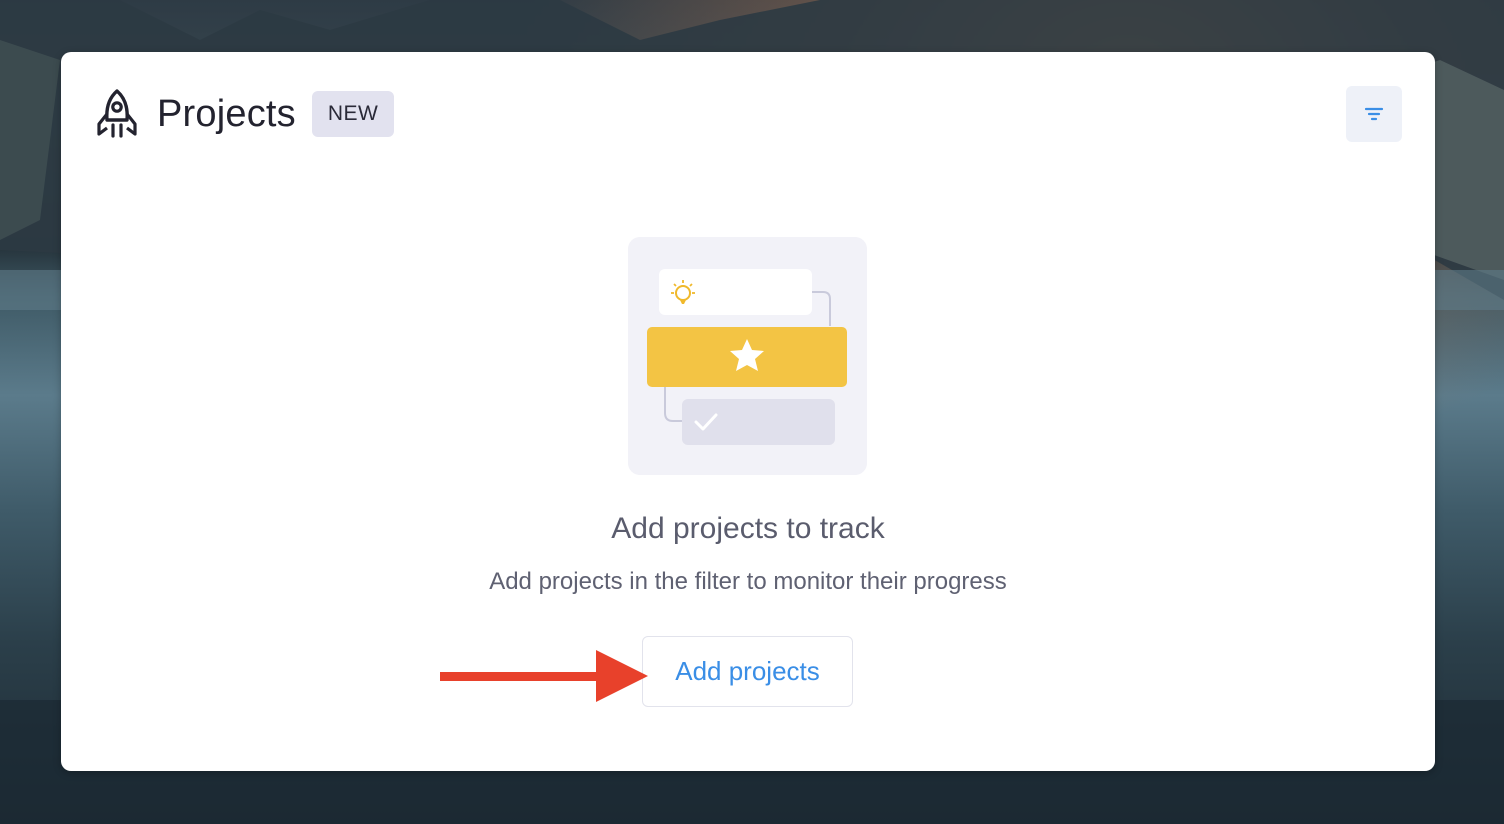 The image size is (1504, 824). I want to click on filter-button, so click(1374, 114).